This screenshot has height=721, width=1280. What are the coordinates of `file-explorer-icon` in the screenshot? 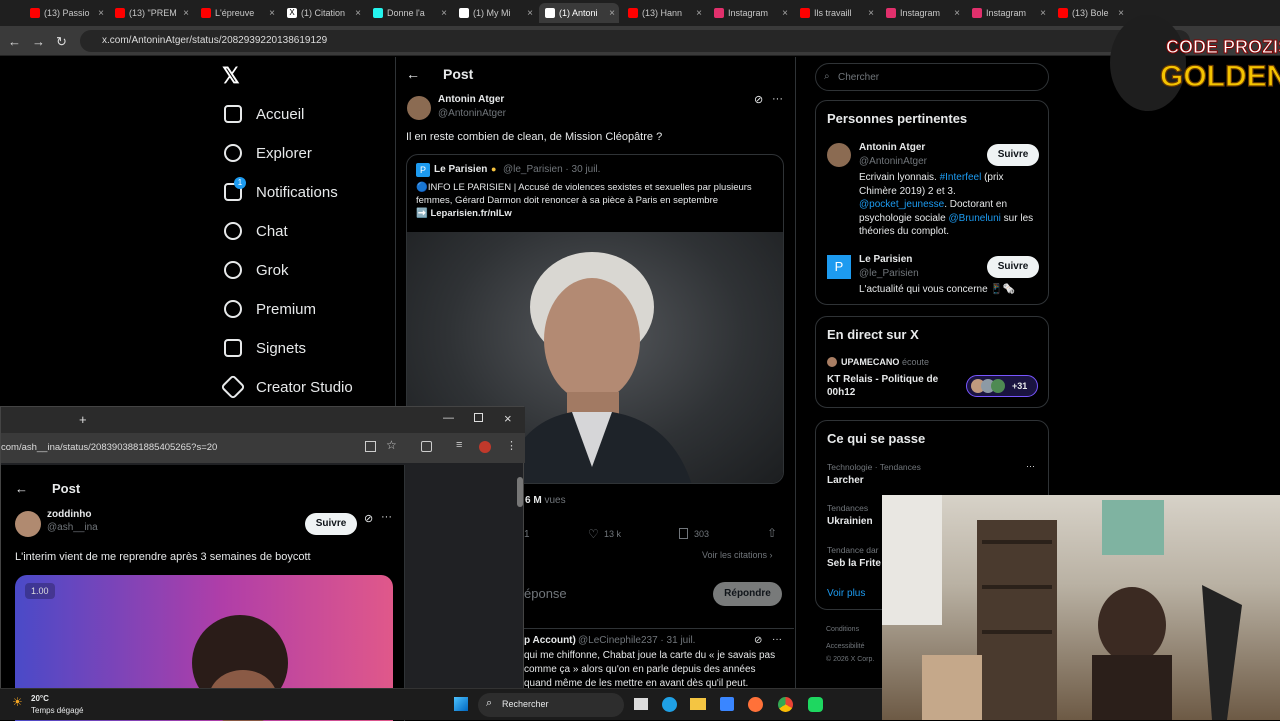 It's located at (698, 704).